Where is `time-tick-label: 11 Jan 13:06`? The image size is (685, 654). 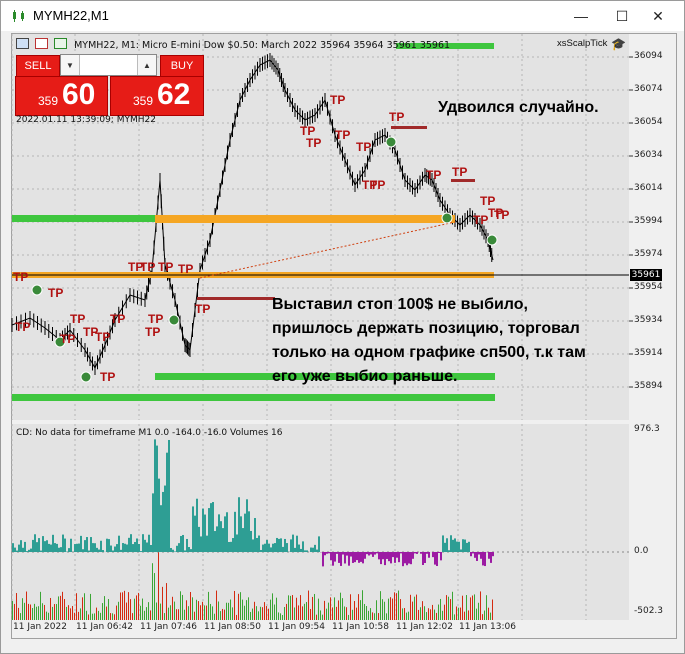
time-tick-label: 11 Jan 13:06 is located at coordinates (487, 627).